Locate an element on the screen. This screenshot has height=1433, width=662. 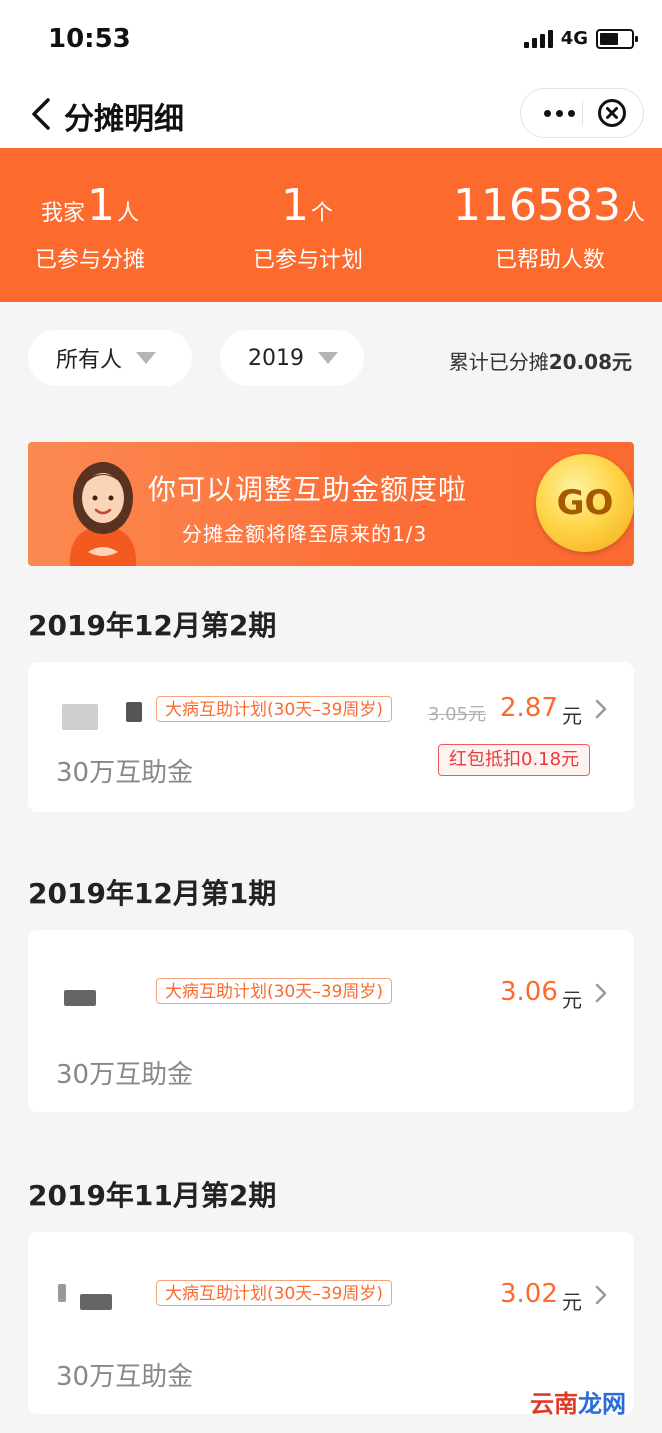
watermark: 云南龙网 is located at coordinates (578, 1401).